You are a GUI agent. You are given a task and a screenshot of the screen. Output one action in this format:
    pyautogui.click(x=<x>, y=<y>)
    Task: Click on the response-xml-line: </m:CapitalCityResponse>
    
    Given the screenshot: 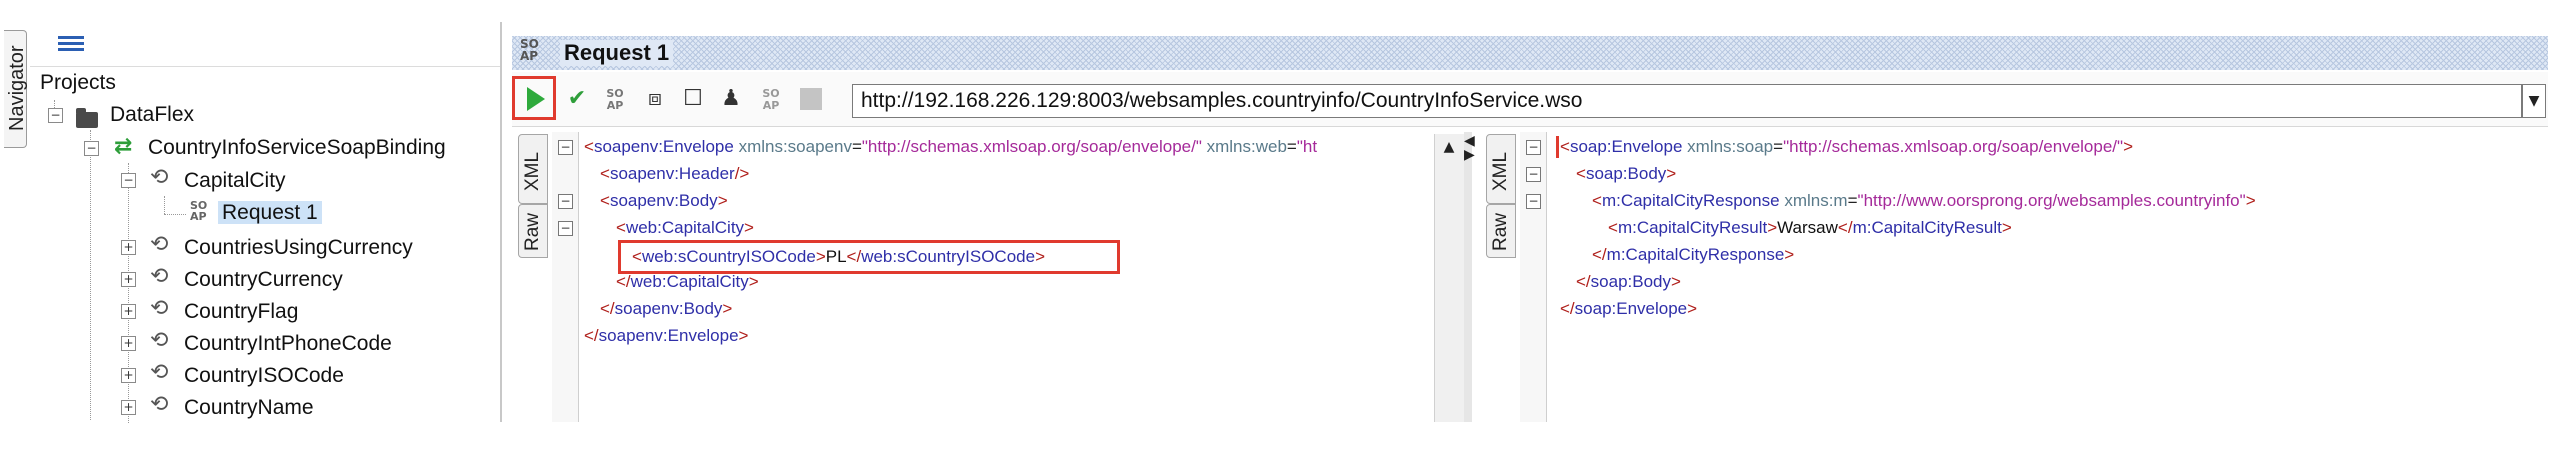 What is the action you would take?
    pyautogui.click(x=1693, y=254)
    